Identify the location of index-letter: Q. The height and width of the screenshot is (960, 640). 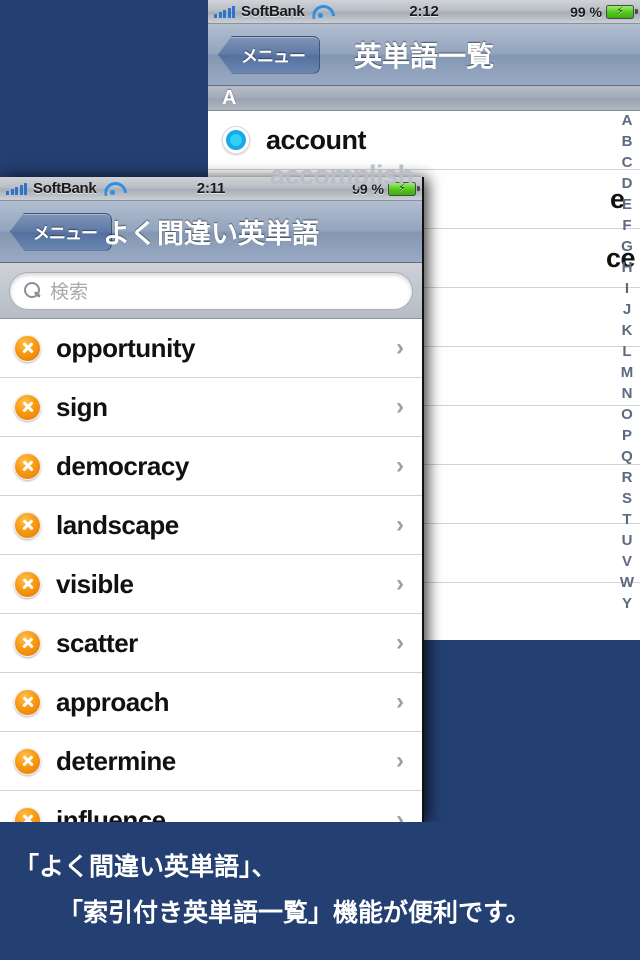
(627, 456).